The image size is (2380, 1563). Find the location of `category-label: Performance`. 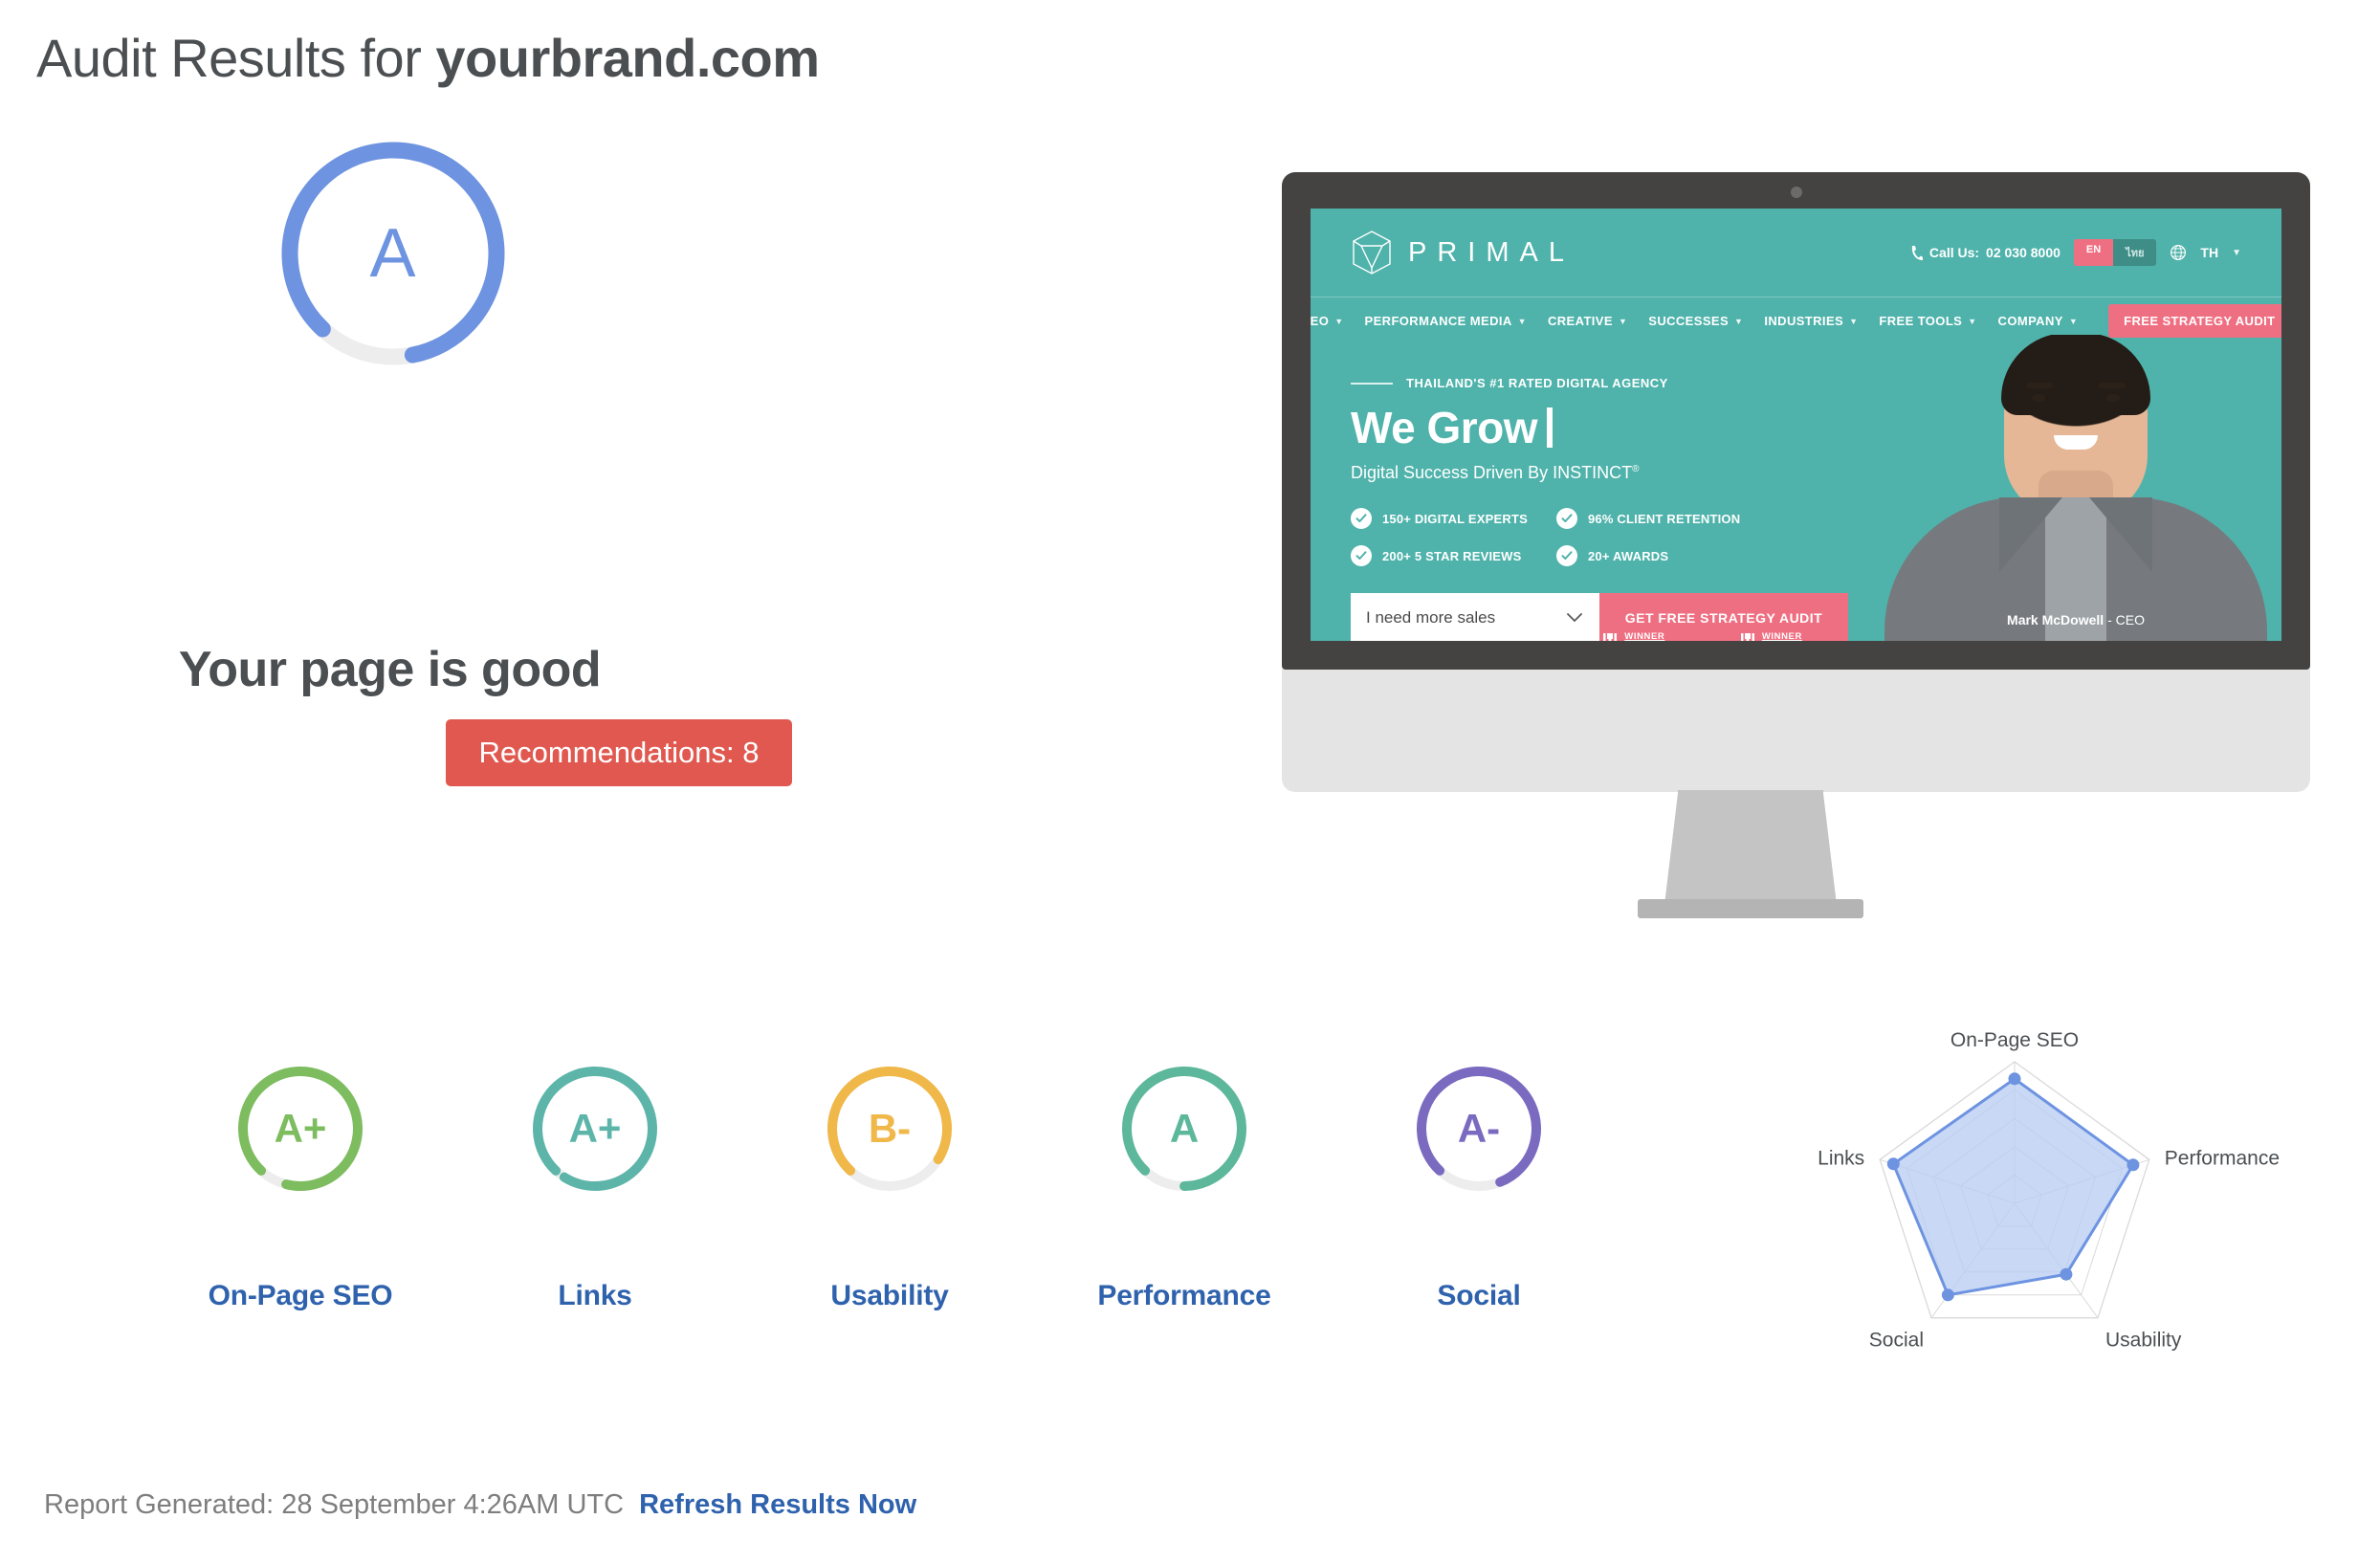

category-label: Performance is located at coordinates (1183, 1296).